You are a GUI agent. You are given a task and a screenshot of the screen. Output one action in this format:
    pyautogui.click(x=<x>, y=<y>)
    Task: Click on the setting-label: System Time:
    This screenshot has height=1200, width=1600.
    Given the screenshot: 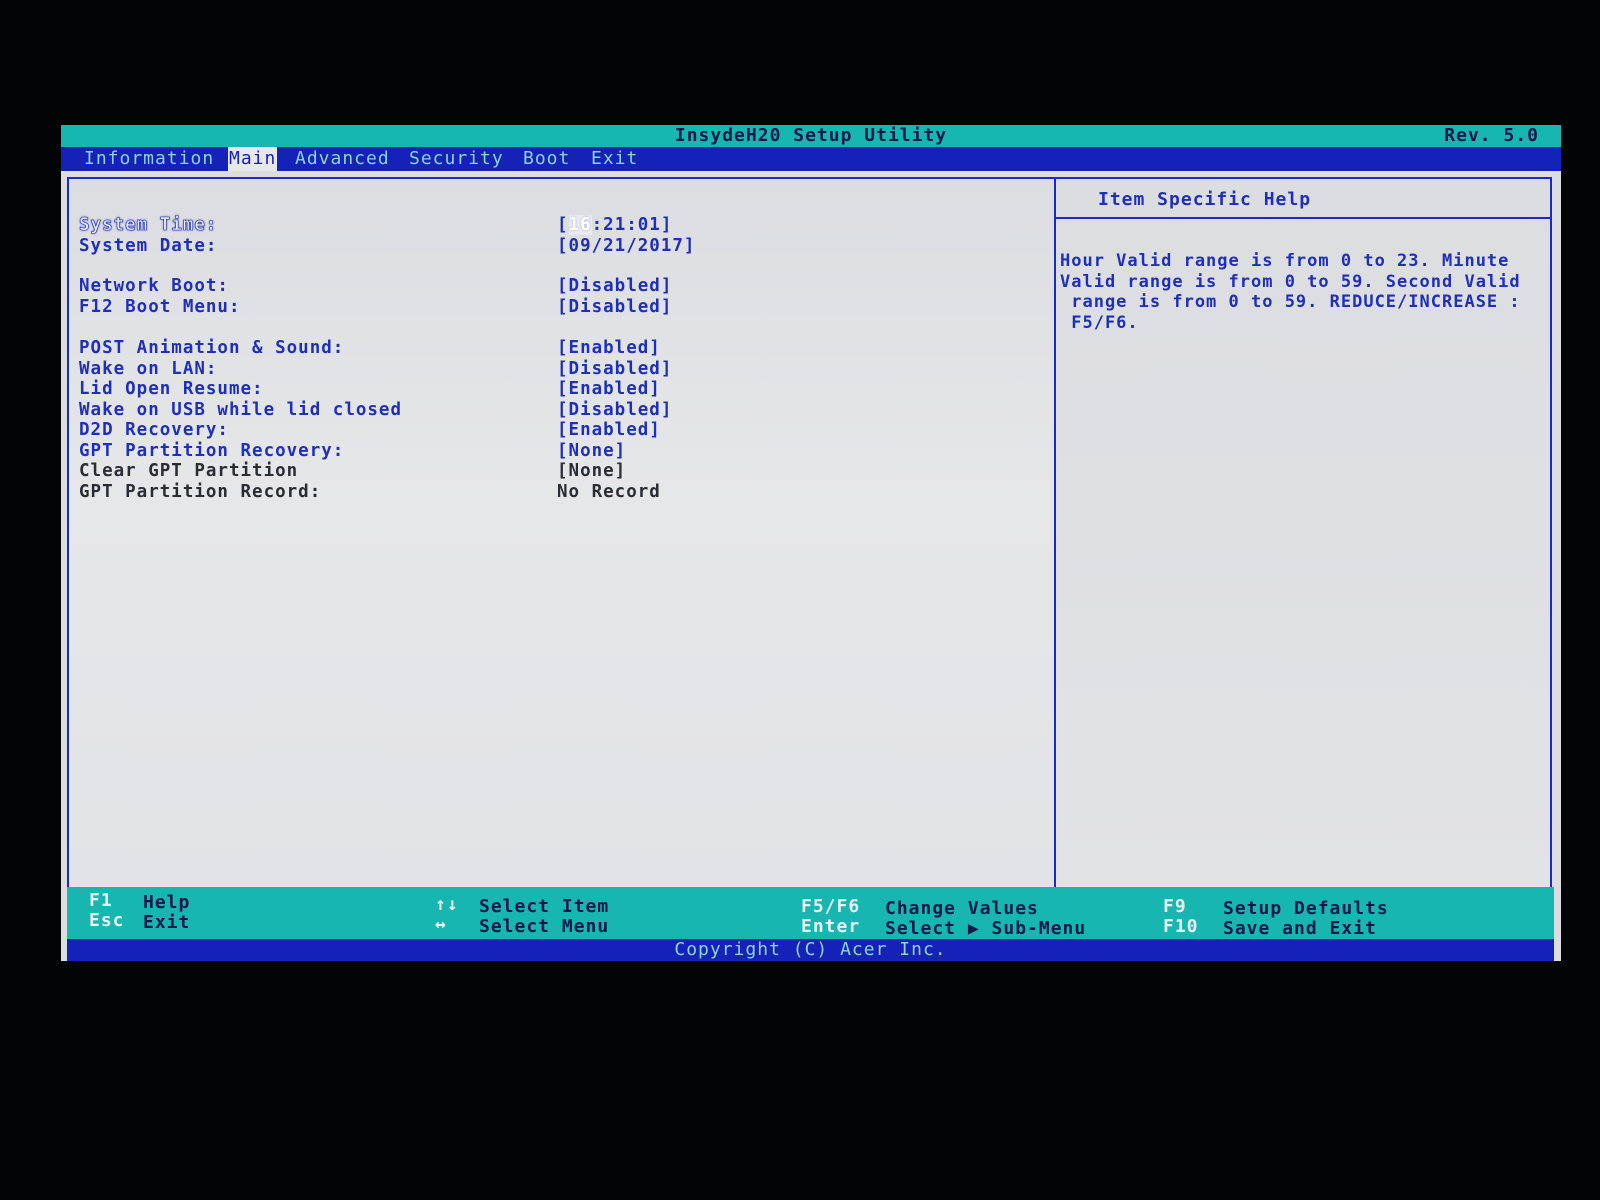 What is the action you would take?
    pyautogui.click(x=148, y=225)
    